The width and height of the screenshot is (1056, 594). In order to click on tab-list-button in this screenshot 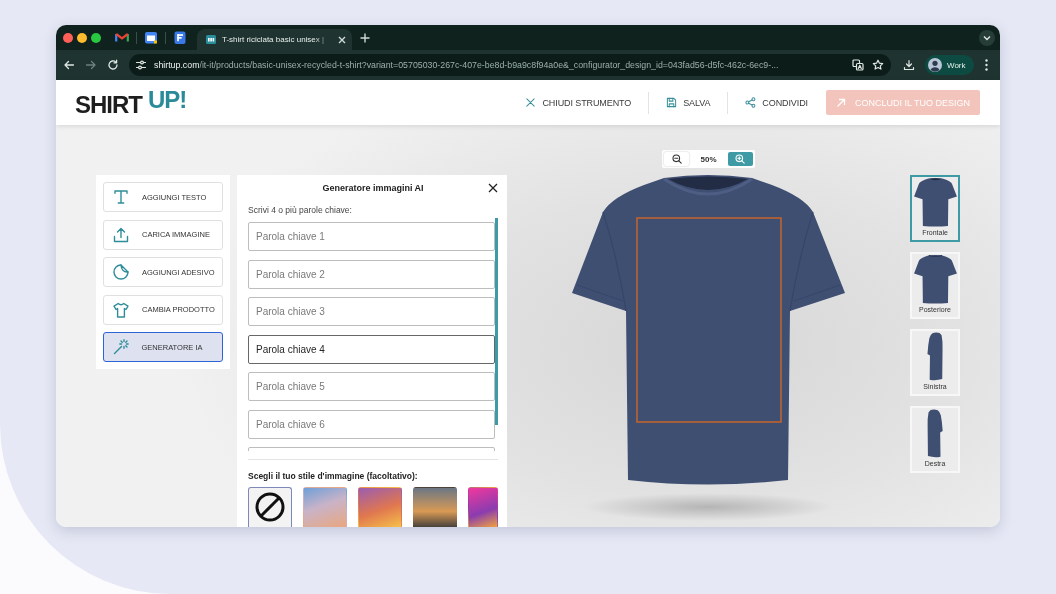, I will do `click(987, 37)`.